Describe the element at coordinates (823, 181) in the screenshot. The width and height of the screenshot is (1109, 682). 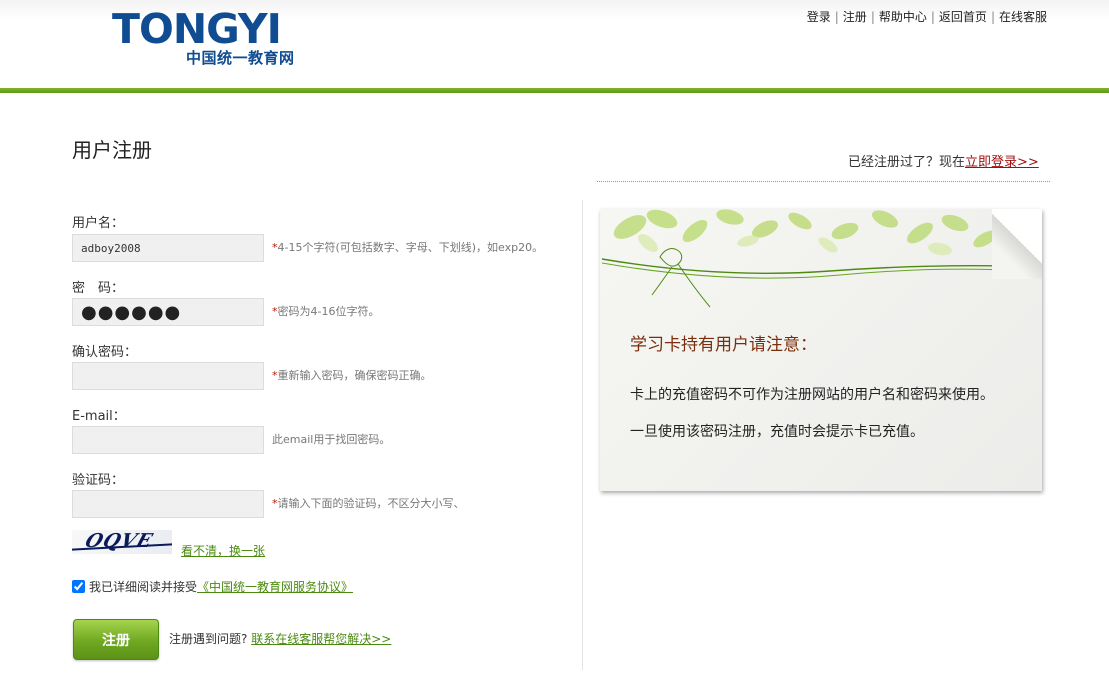
I see `dotted-divider` at that location.